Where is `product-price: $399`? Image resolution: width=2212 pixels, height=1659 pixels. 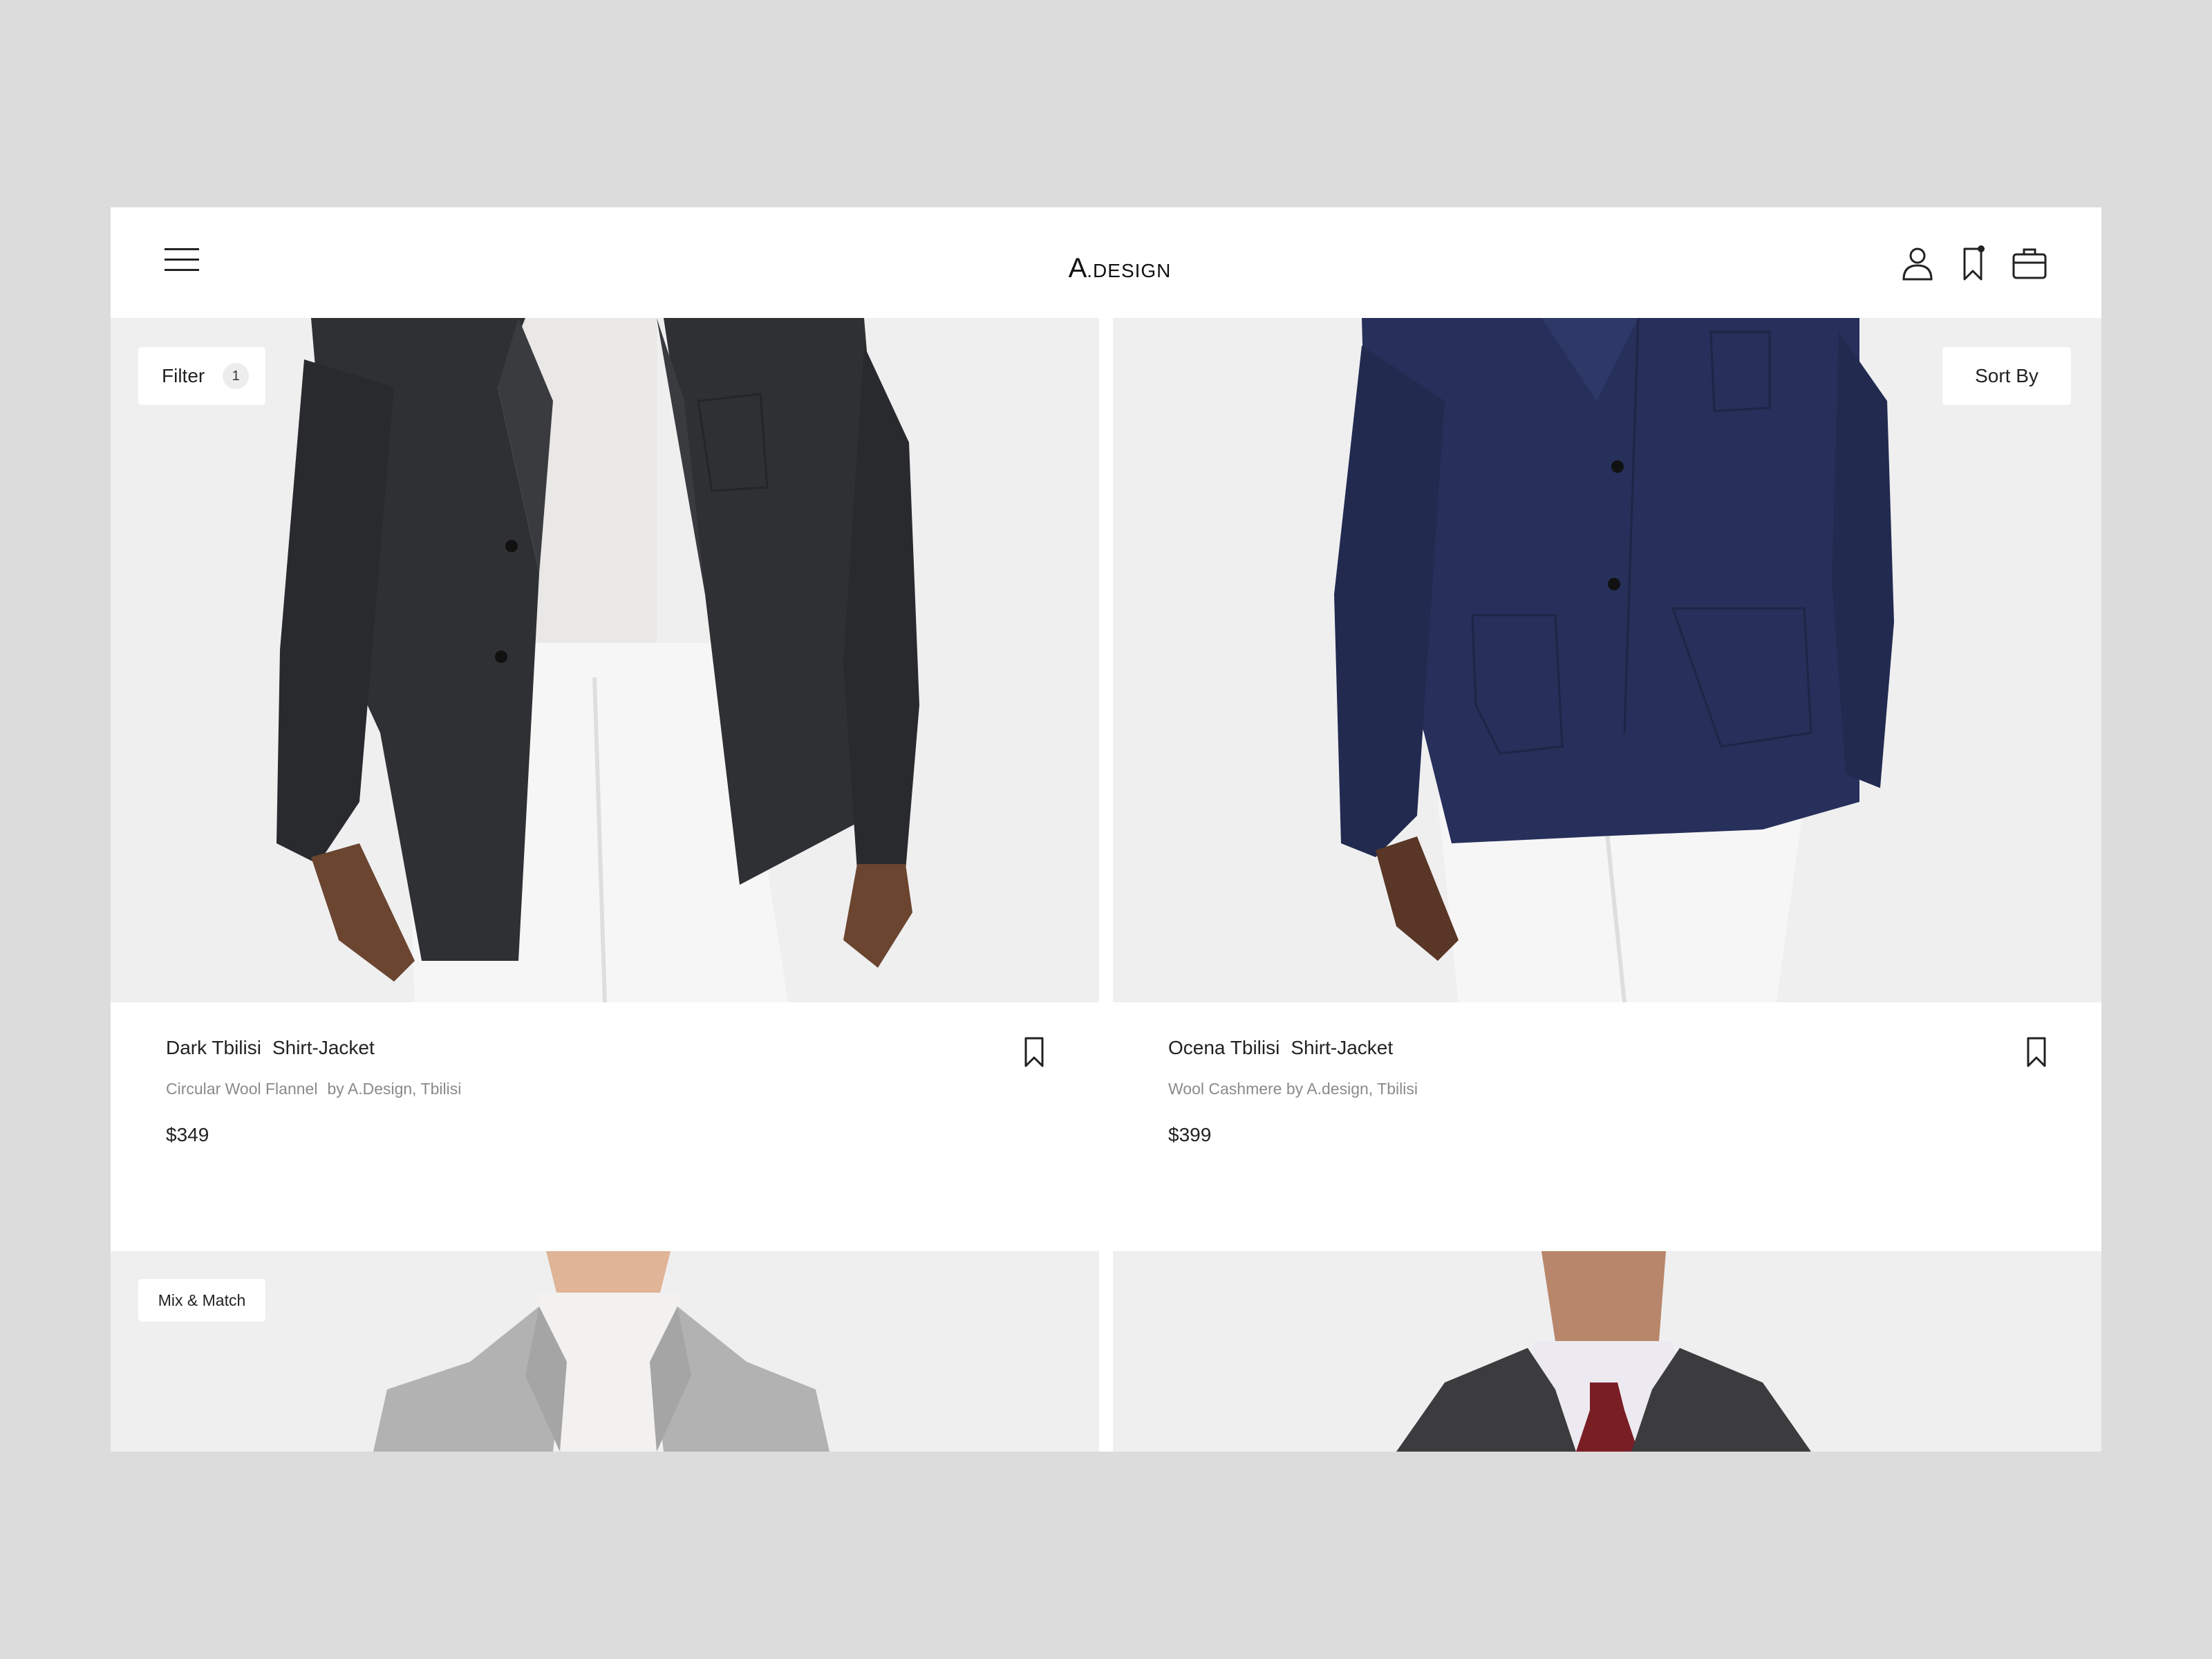 product-price: $399 is located at coordinates (1190, 1134).